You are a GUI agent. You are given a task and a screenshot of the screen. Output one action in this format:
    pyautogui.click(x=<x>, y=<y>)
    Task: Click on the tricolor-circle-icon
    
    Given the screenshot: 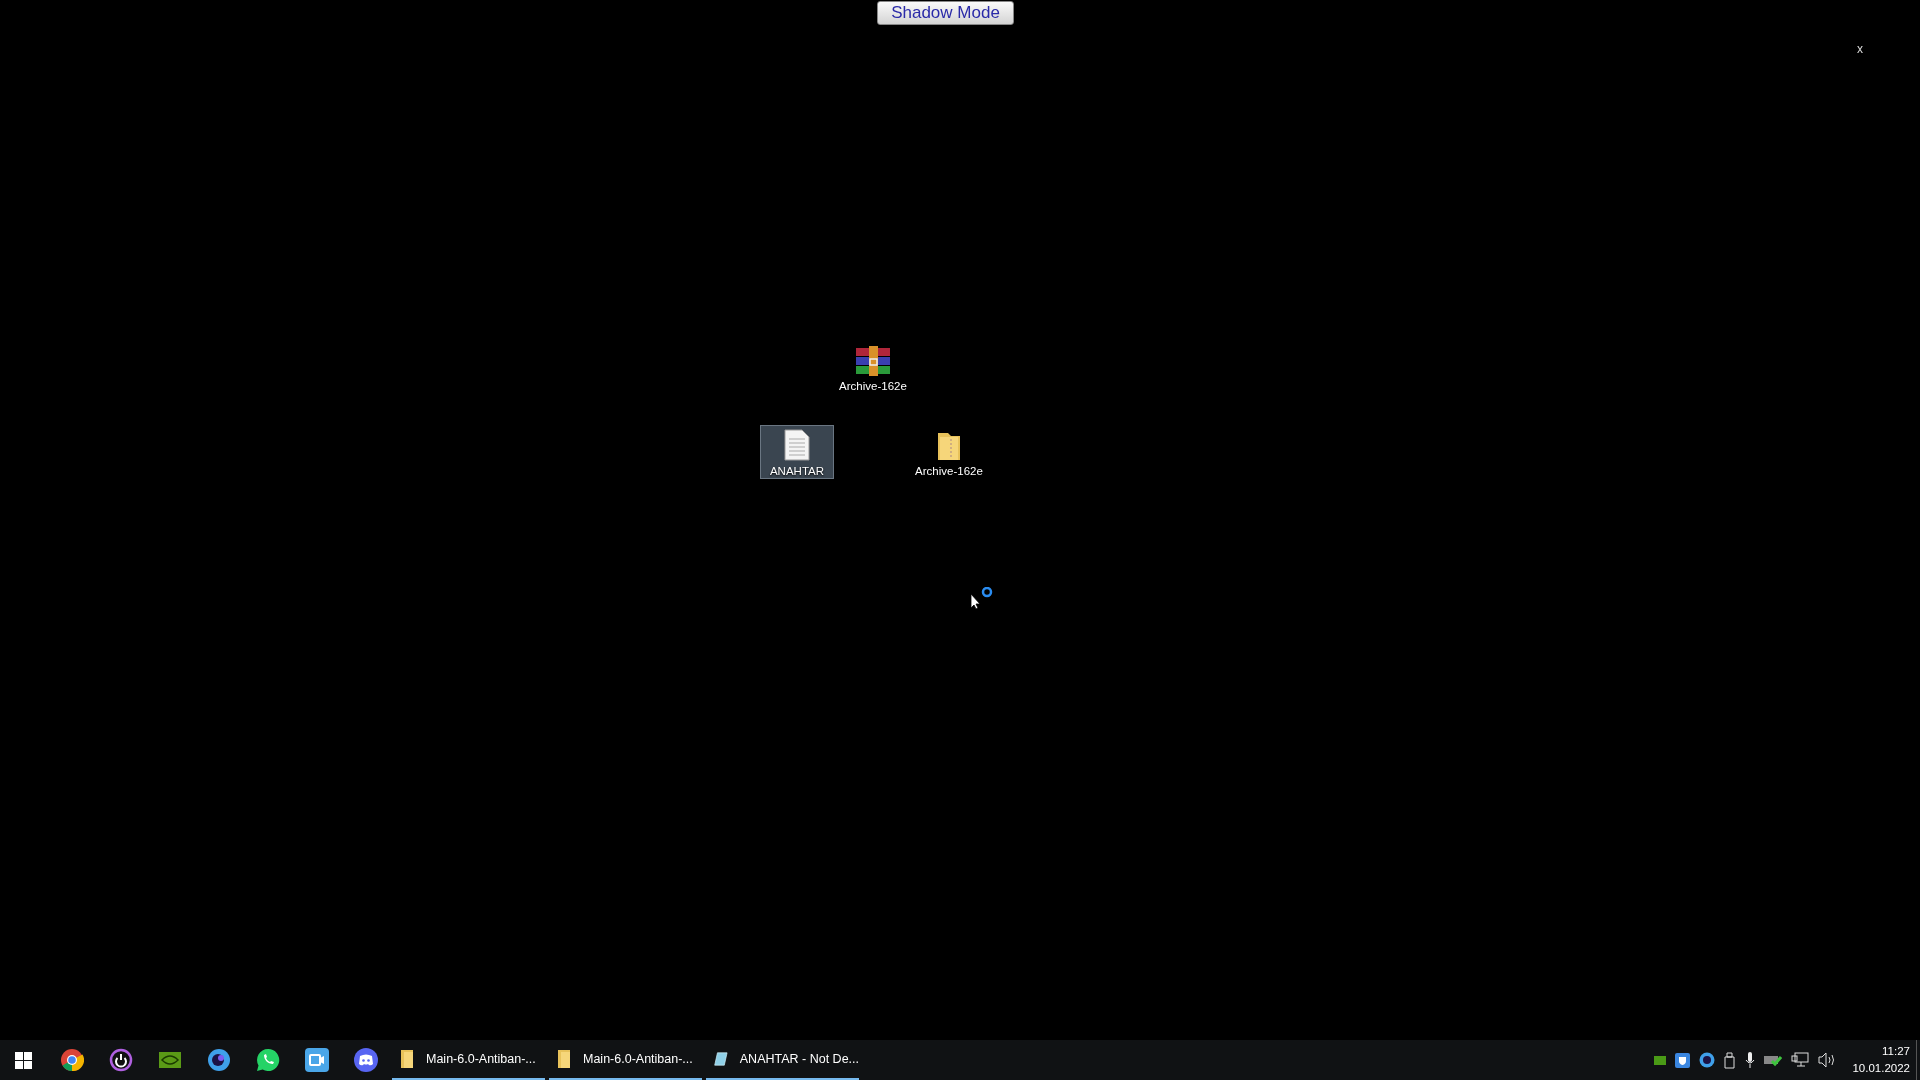 What is the action you would take?
    pyautogui.click(x=71, y=1060)
    